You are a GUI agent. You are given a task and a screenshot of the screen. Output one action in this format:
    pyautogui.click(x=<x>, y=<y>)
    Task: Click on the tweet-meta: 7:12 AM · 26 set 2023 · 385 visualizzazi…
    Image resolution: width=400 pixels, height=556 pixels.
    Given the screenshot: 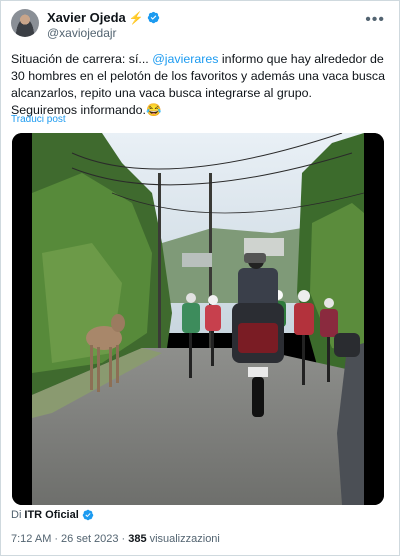 What is the action you would take?
    pyautogui.click(x=115, y=539)
    